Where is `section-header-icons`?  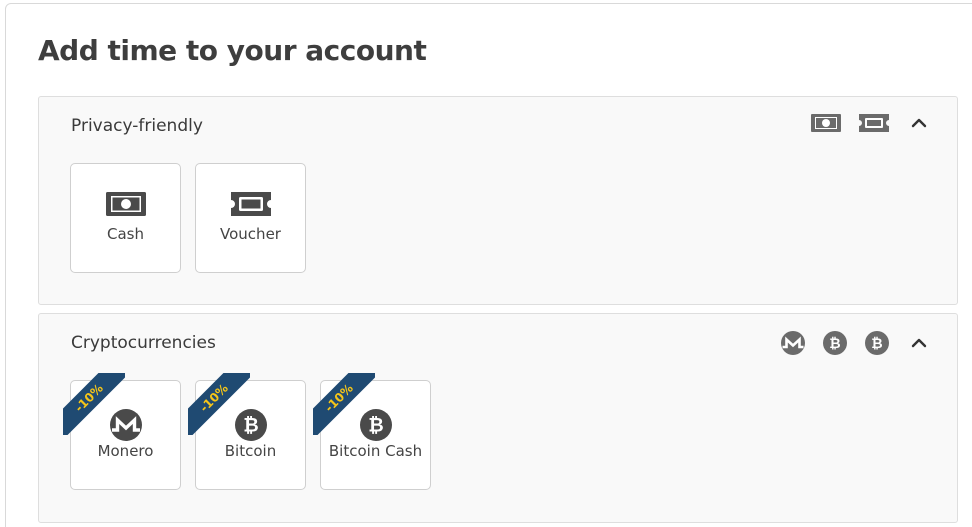
section-header-icons is located at coordinates (860, 123).